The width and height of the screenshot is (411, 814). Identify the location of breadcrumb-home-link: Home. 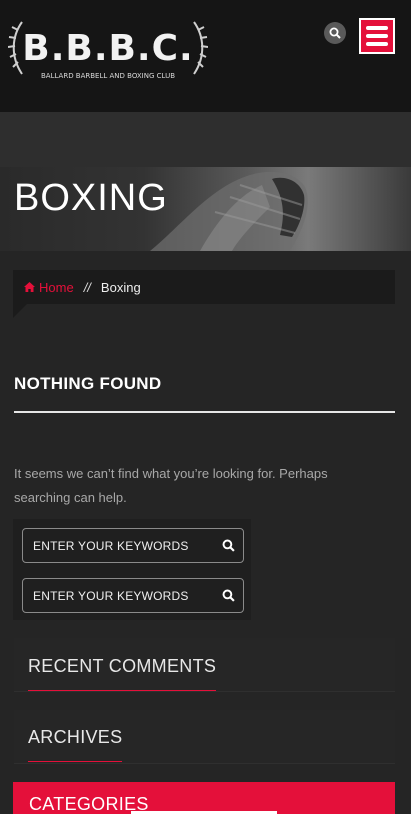
(49, 287).